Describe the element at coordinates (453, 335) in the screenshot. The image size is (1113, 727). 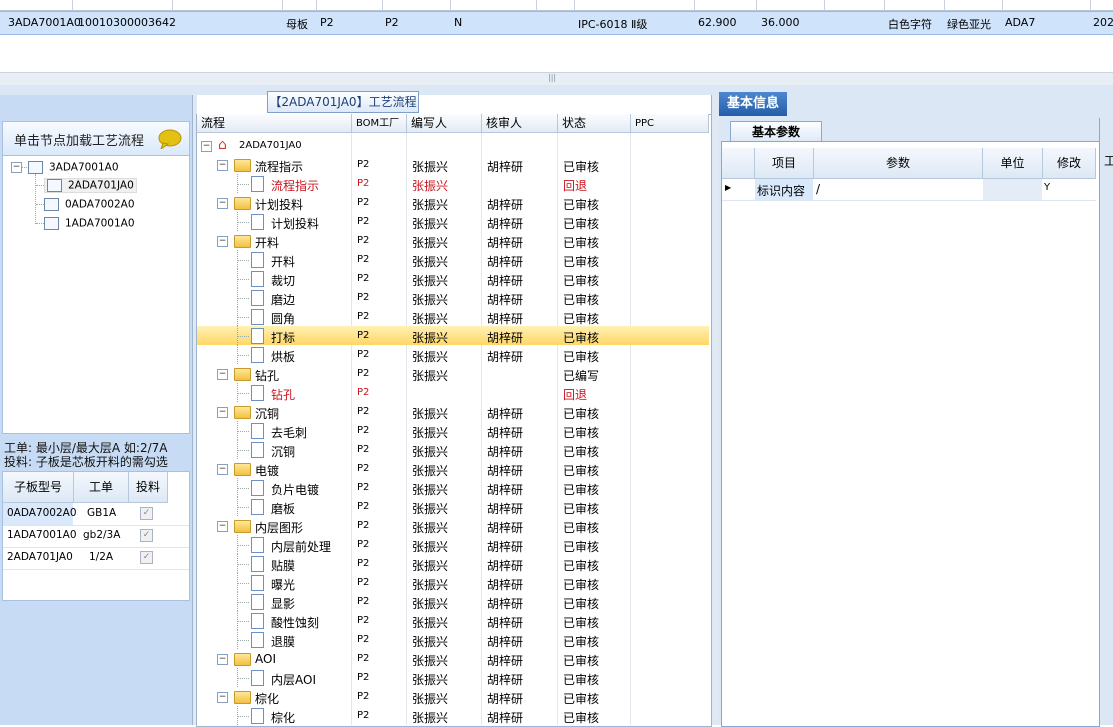
I see `flow-step-row: 打标 P2 张振兴 胡梓研 已审核` at that location.